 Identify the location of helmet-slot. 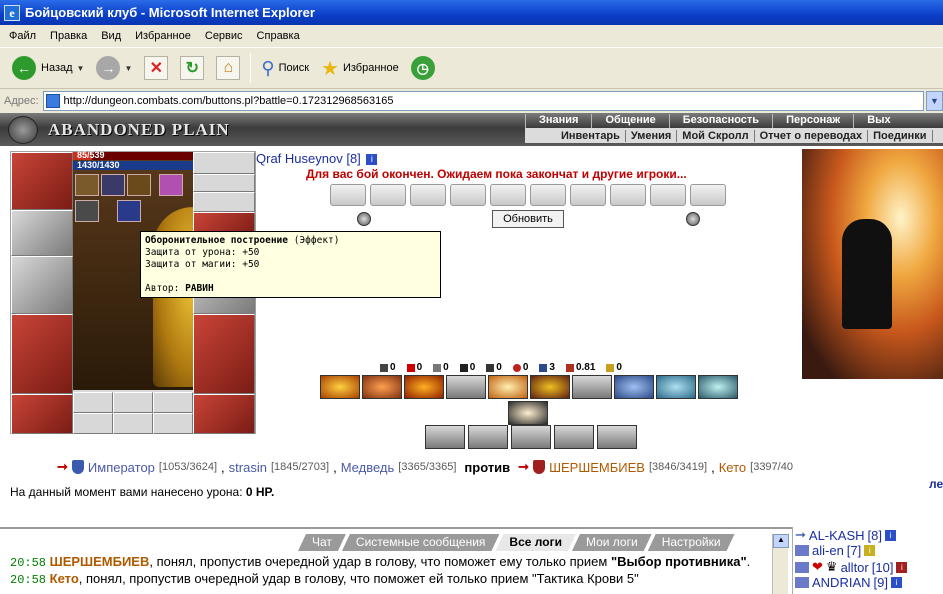
(42, 181).